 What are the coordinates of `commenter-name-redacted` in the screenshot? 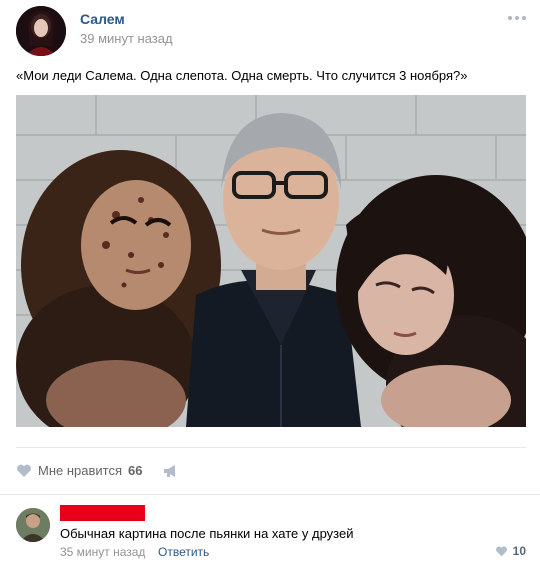 It's located at (102, 513).